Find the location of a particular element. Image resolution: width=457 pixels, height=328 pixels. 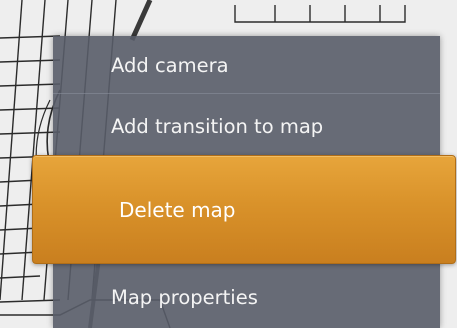

menu-item-label: Add camera is located at coordinates (170, 65).